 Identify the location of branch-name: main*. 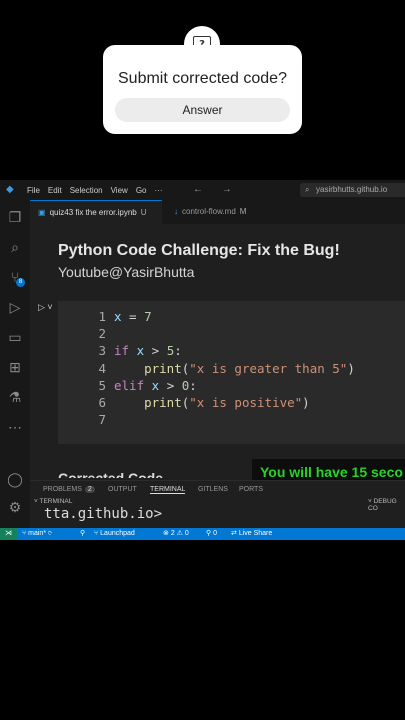
(37, 533).